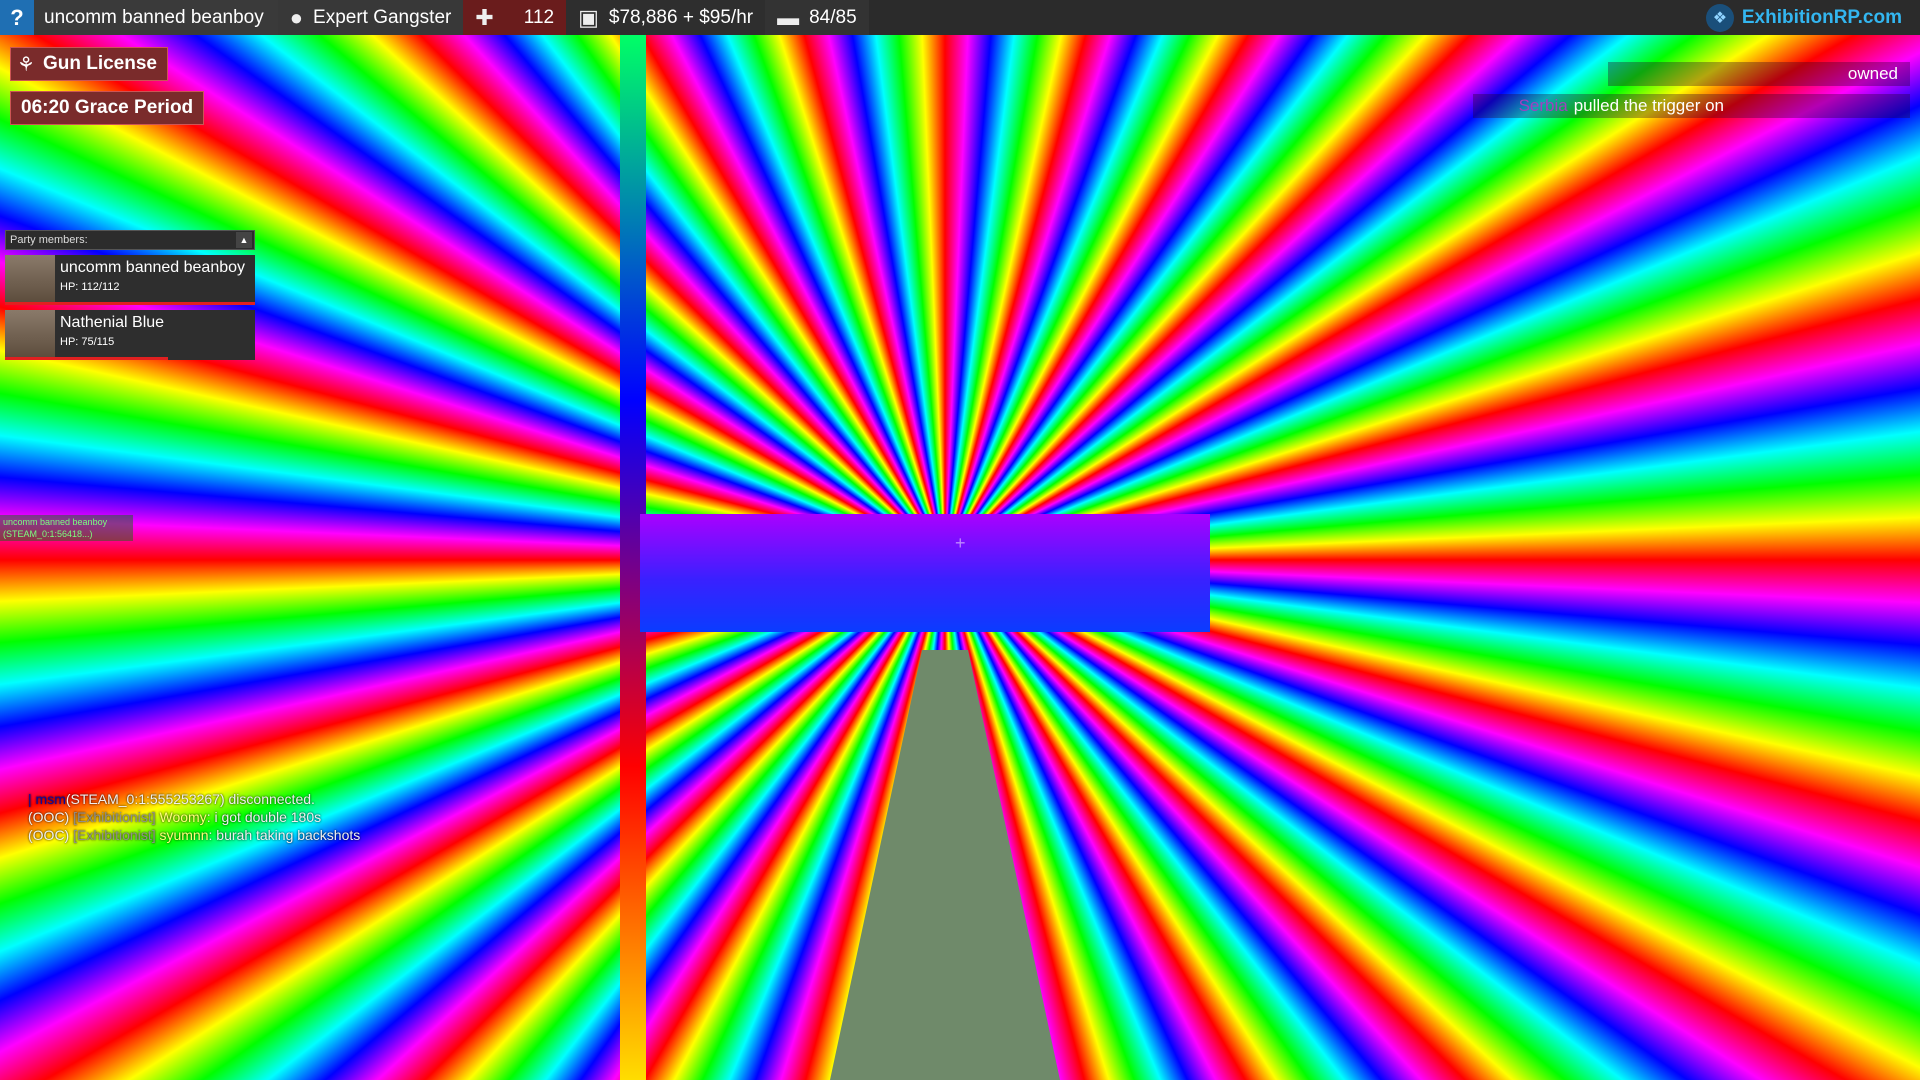 This screenshot has width=1920, height=1080. Describe the element at coordinates (153, 267) in the screenshot. I see `member-name: uncomm banned beanboy` at that location.